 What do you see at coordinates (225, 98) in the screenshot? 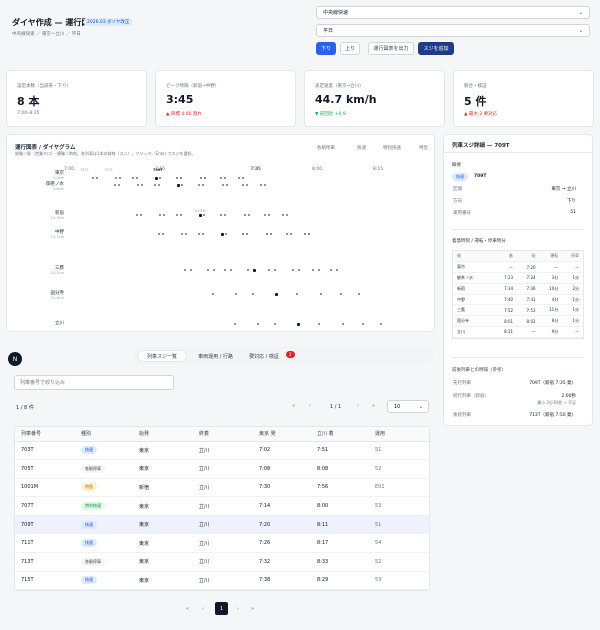
I see `kpi-card-headway: ピーク時隔（新宿→中野） 3:45 ▲ 目標 4:00 割れ` at bounding box center [225, 98].